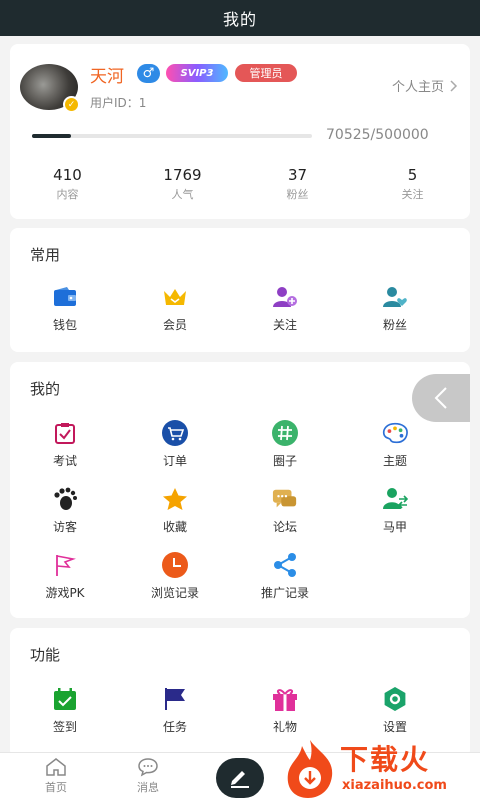 Image resolution: width=480 pixels, height=800 pixels. I want to click on common-section: 常用 钱包 会员 关注 粉丝, so click(240, 290).